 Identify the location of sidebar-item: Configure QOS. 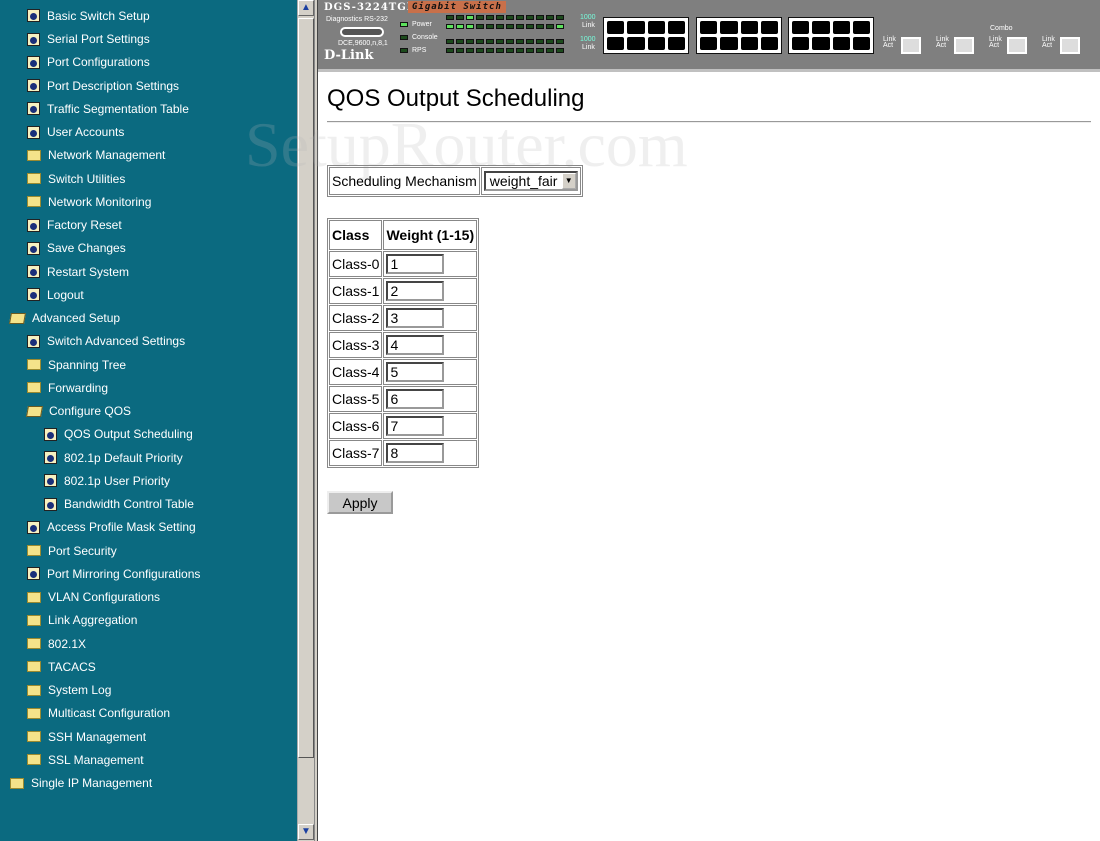
(78, 411).